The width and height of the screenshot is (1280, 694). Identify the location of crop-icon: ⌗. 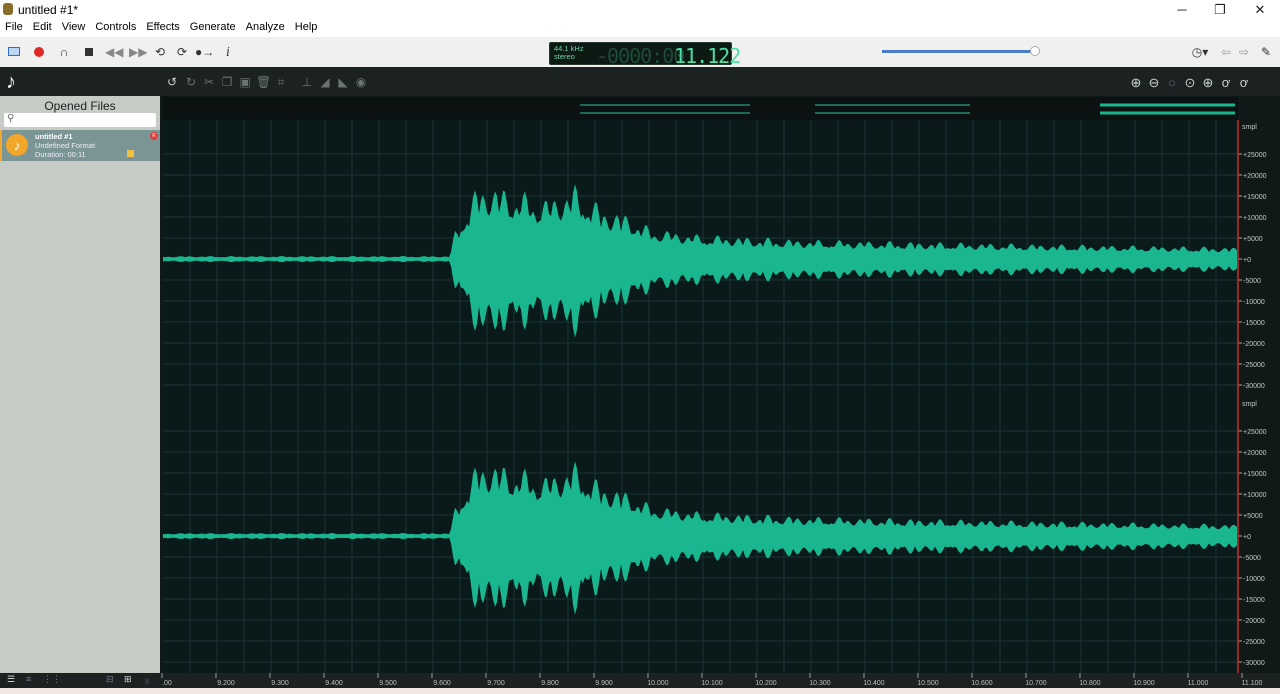
(281, 82).